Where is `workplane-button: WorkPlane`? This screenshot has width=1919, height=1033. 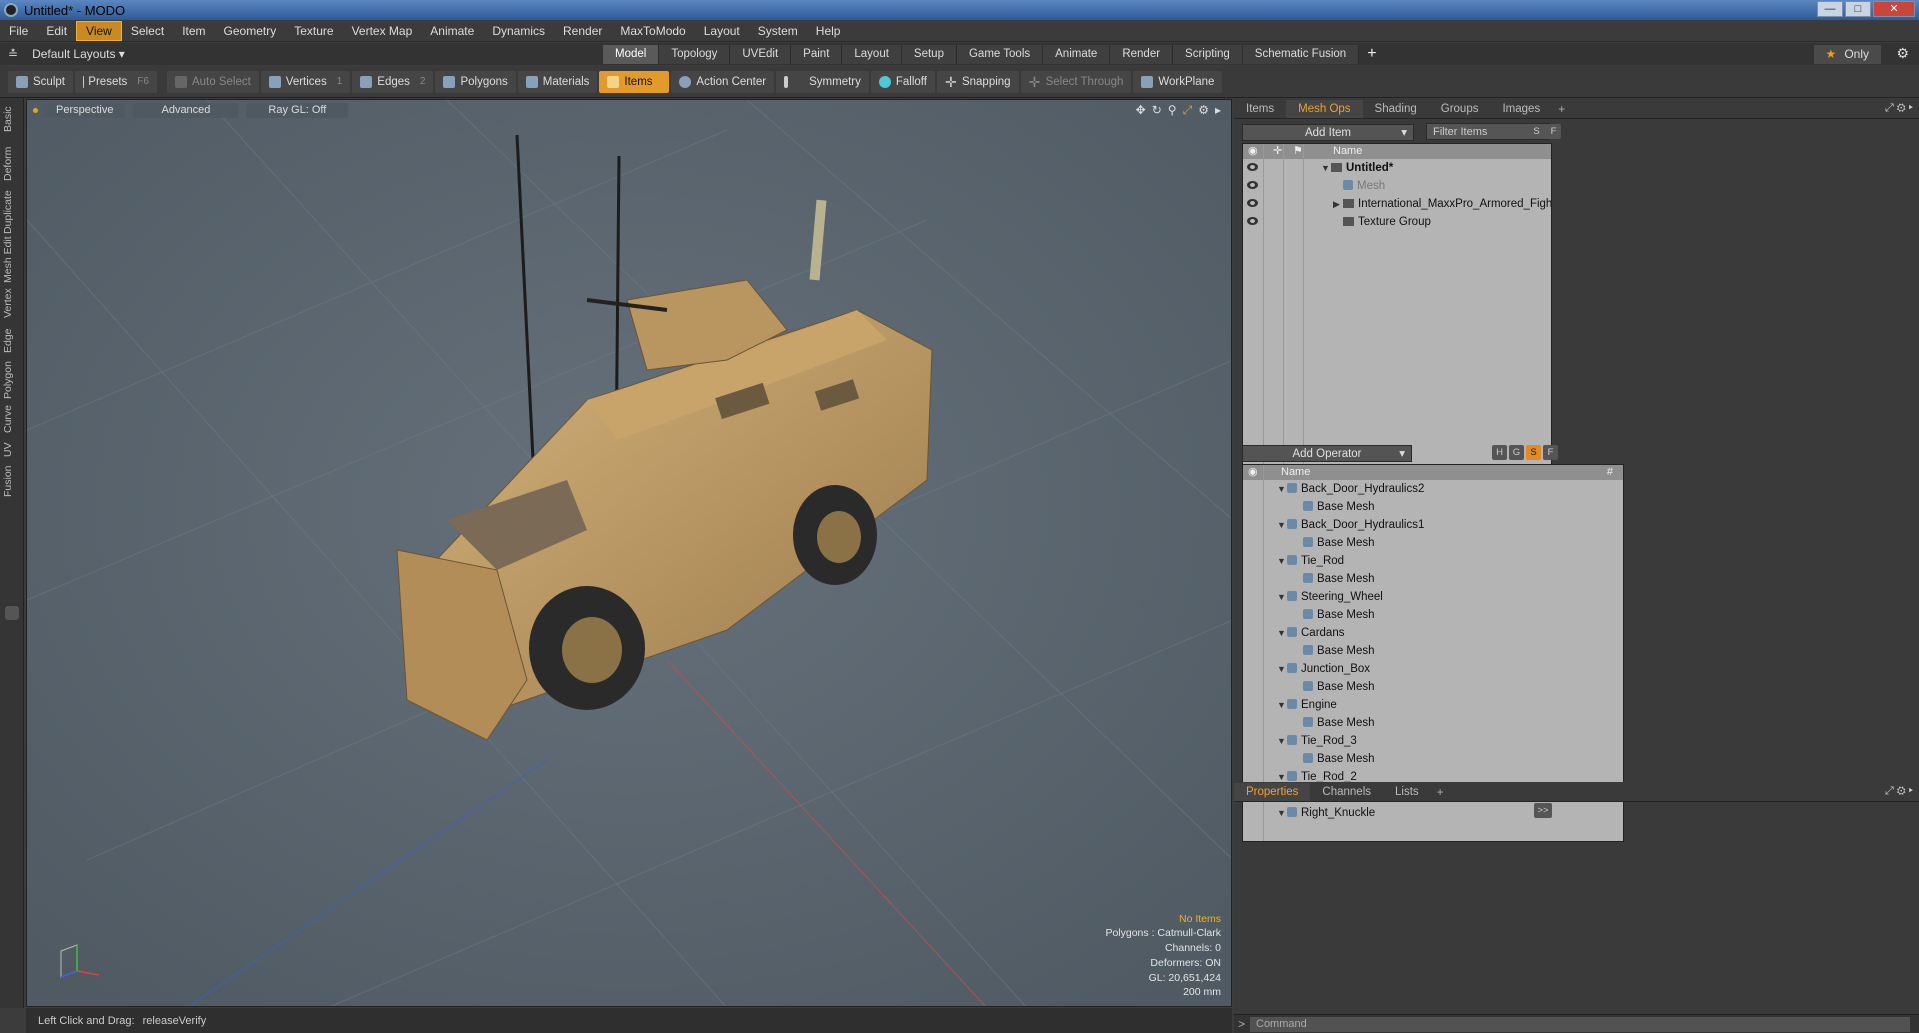
workplane-button: WorkPlane is located at coordinates (1178, 81).